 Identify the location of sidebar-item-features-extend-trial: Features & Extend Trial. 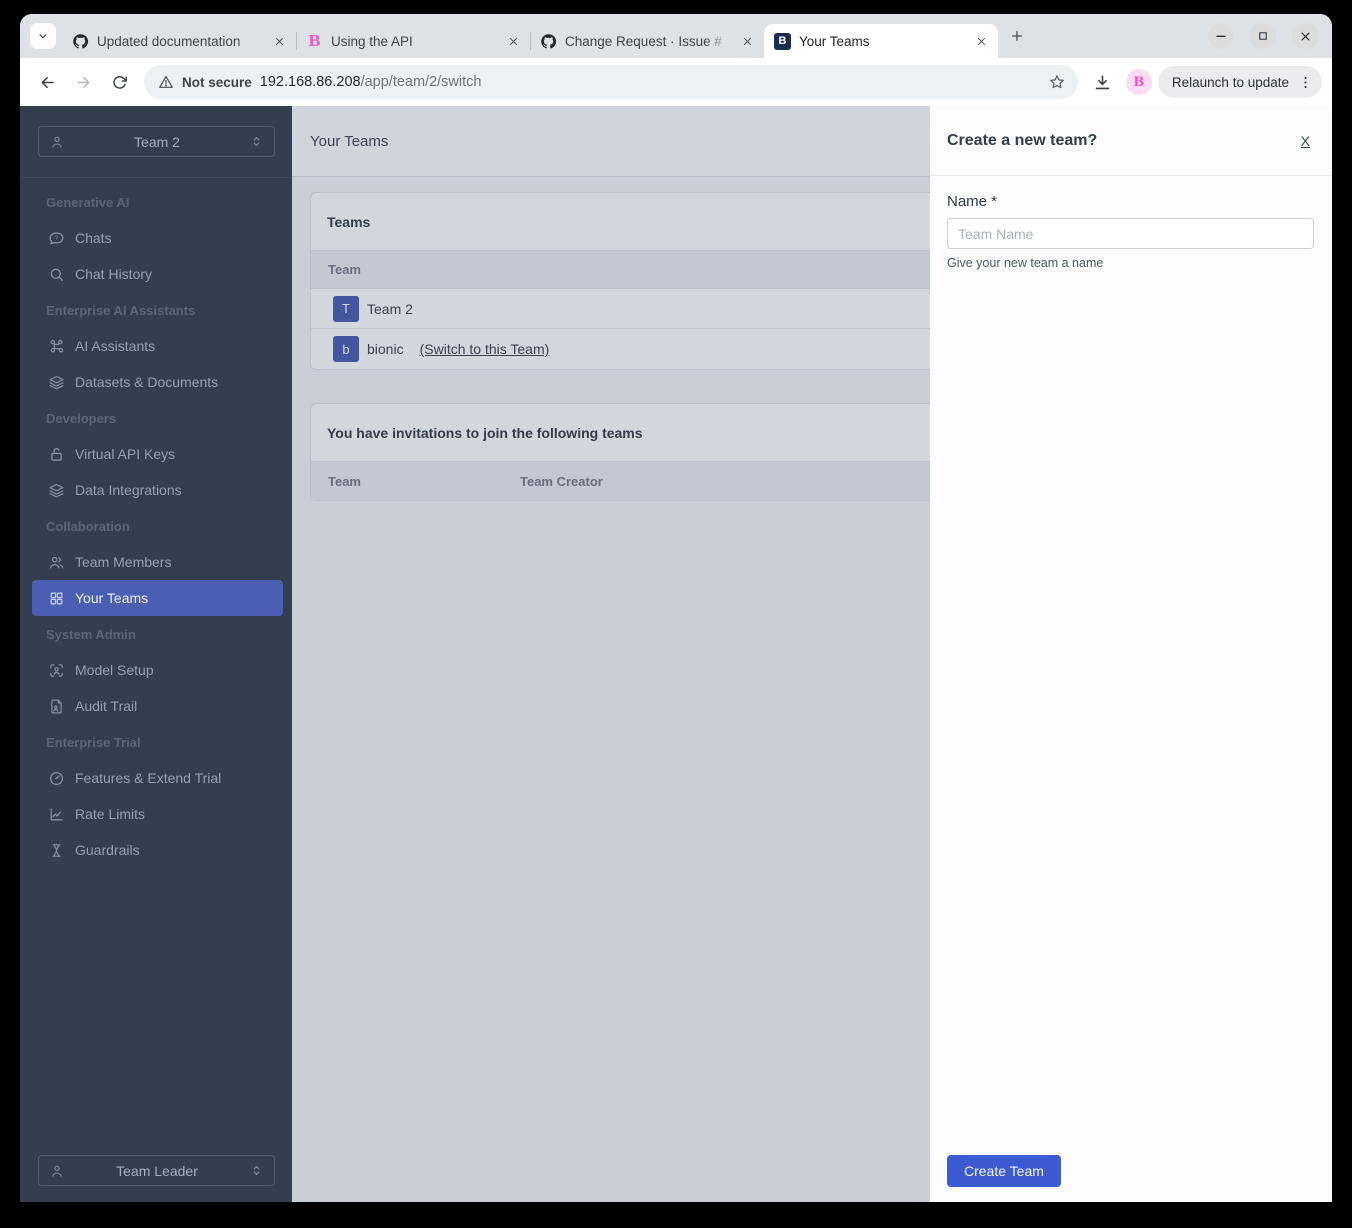
(157, 778).